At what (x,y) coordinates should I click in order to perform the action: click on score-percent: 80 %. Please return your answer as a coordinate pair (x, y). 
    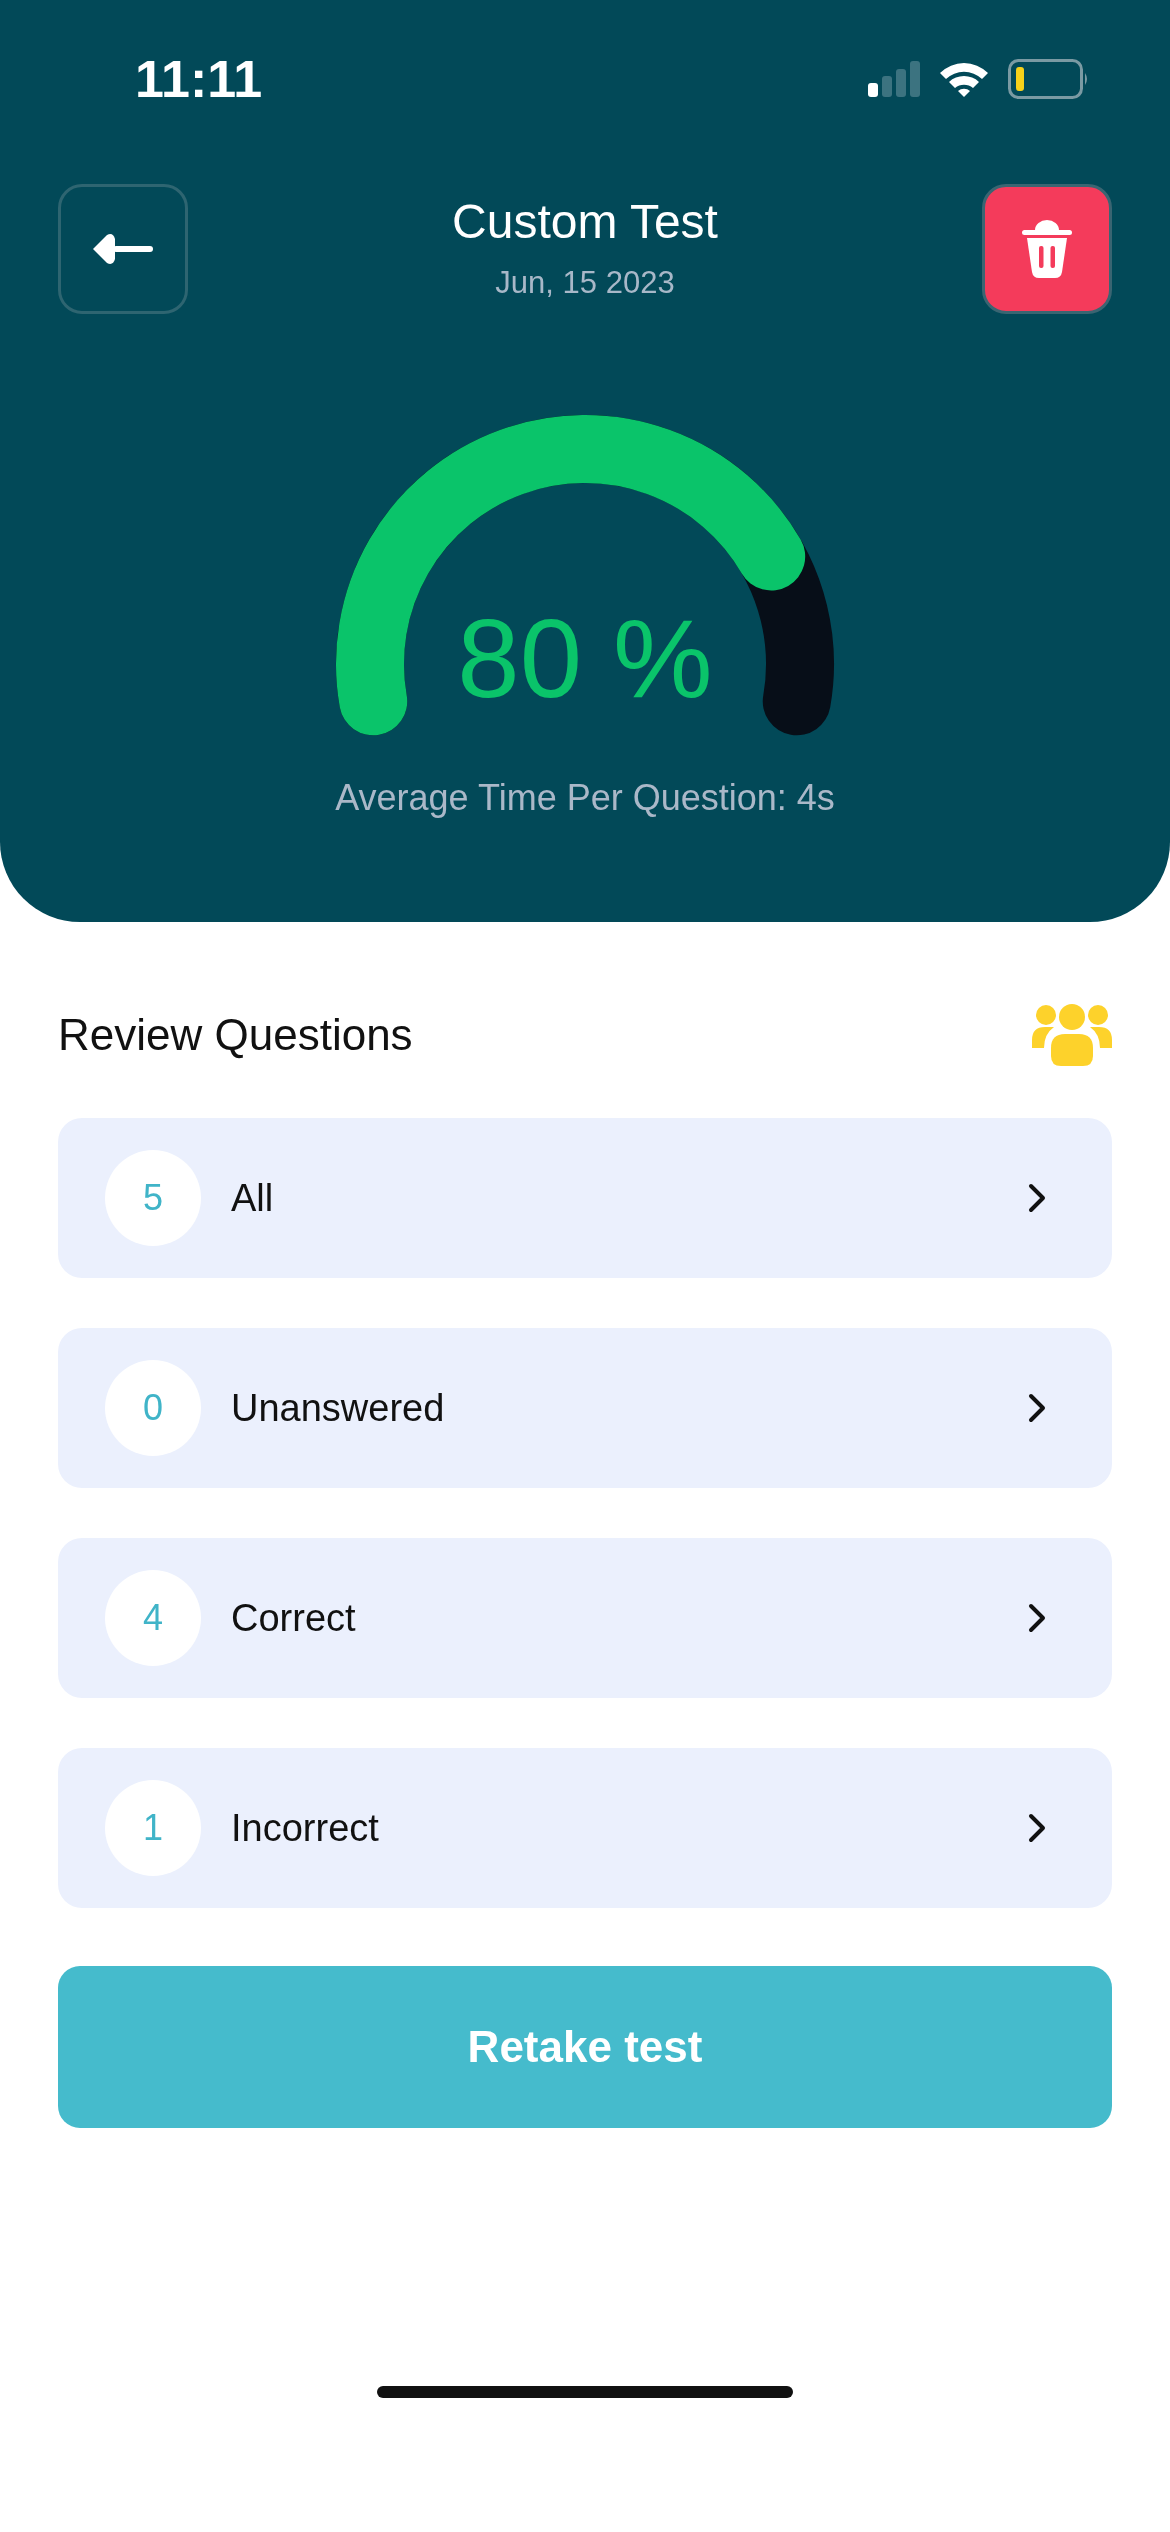
    Looking at the image, I should click on (585, 658).